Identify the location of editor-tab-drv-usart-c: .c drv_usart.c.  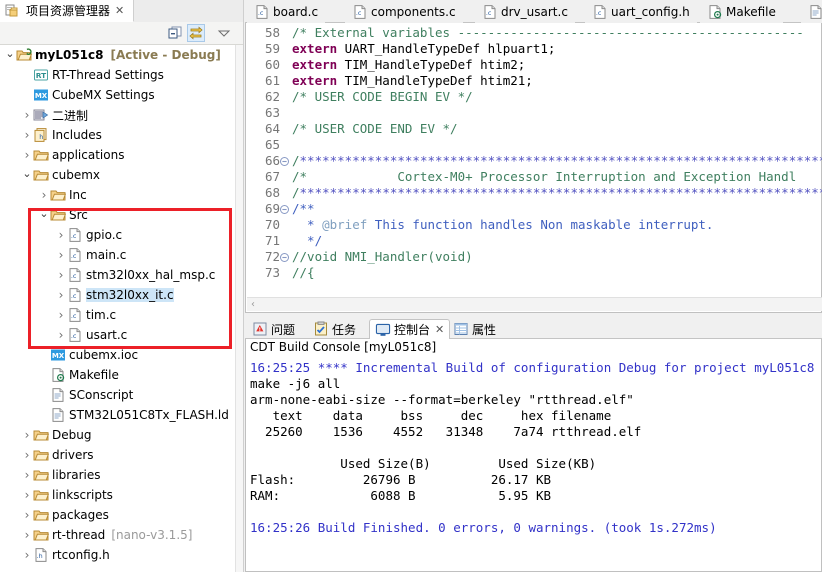
(525, 11).